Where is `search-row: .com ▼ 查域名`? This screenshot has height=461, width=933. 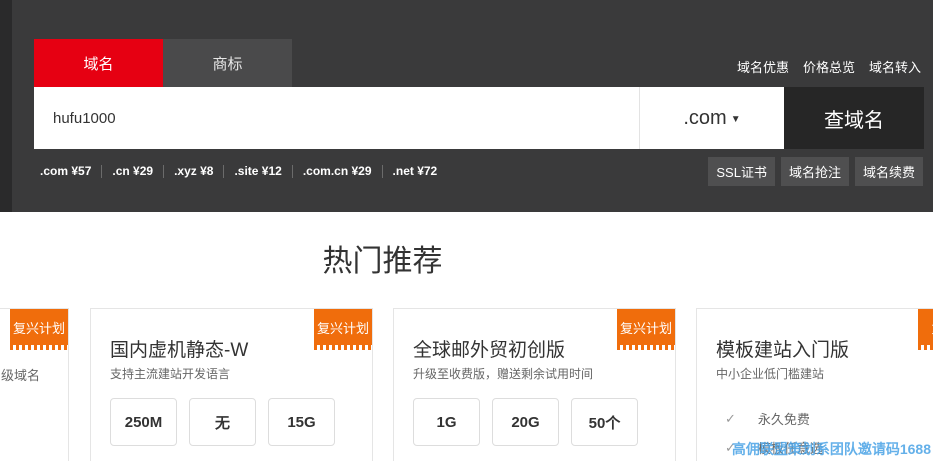
search-row: .com ▼ 查域名 is located at coordinates (479, 118).